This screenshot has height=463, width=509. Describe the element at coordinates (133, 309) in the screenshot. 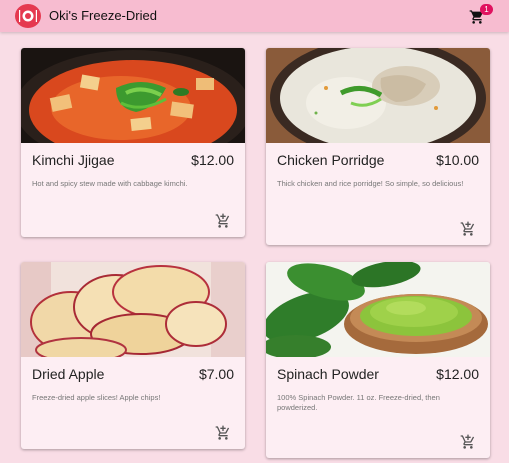

I see `dried-apple-image` at that location.